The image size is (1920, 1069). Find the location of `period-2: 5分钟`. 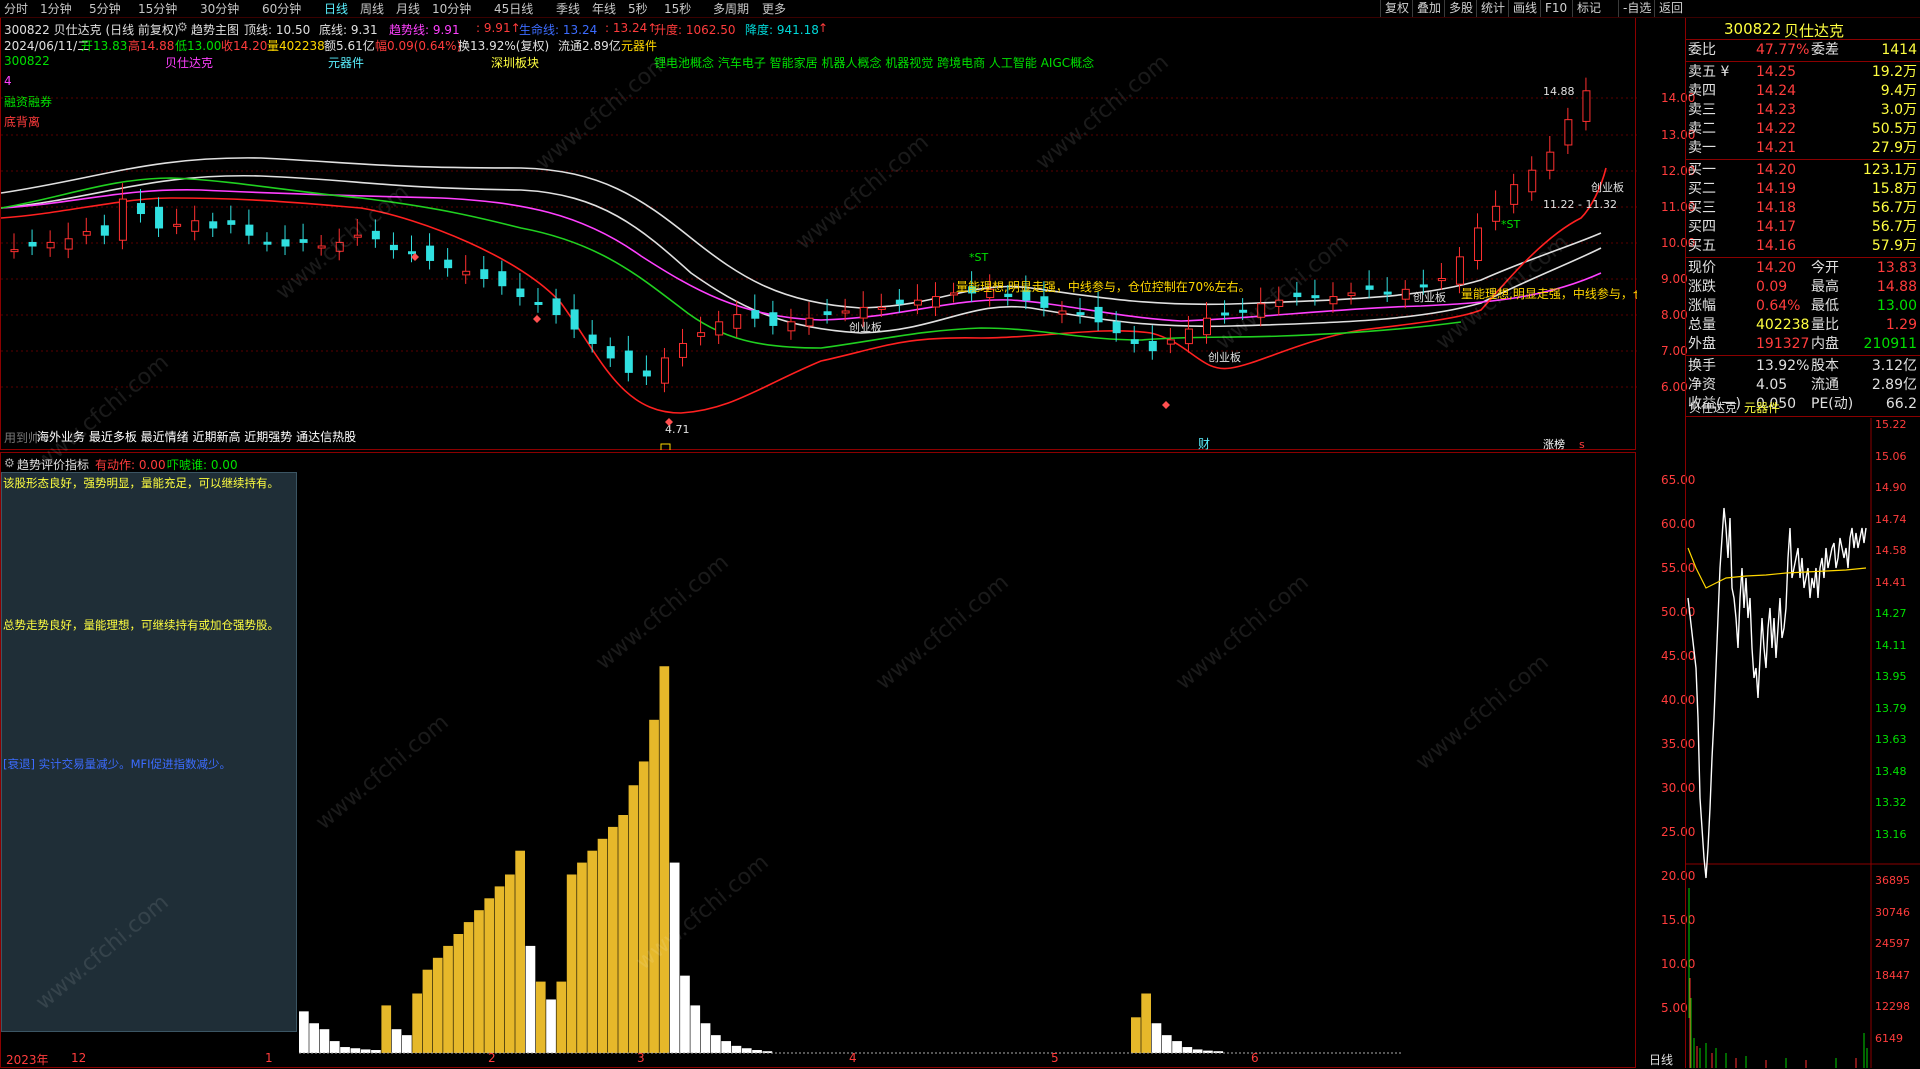

period-2: 5分钟 is located at coordinates (105, 9).